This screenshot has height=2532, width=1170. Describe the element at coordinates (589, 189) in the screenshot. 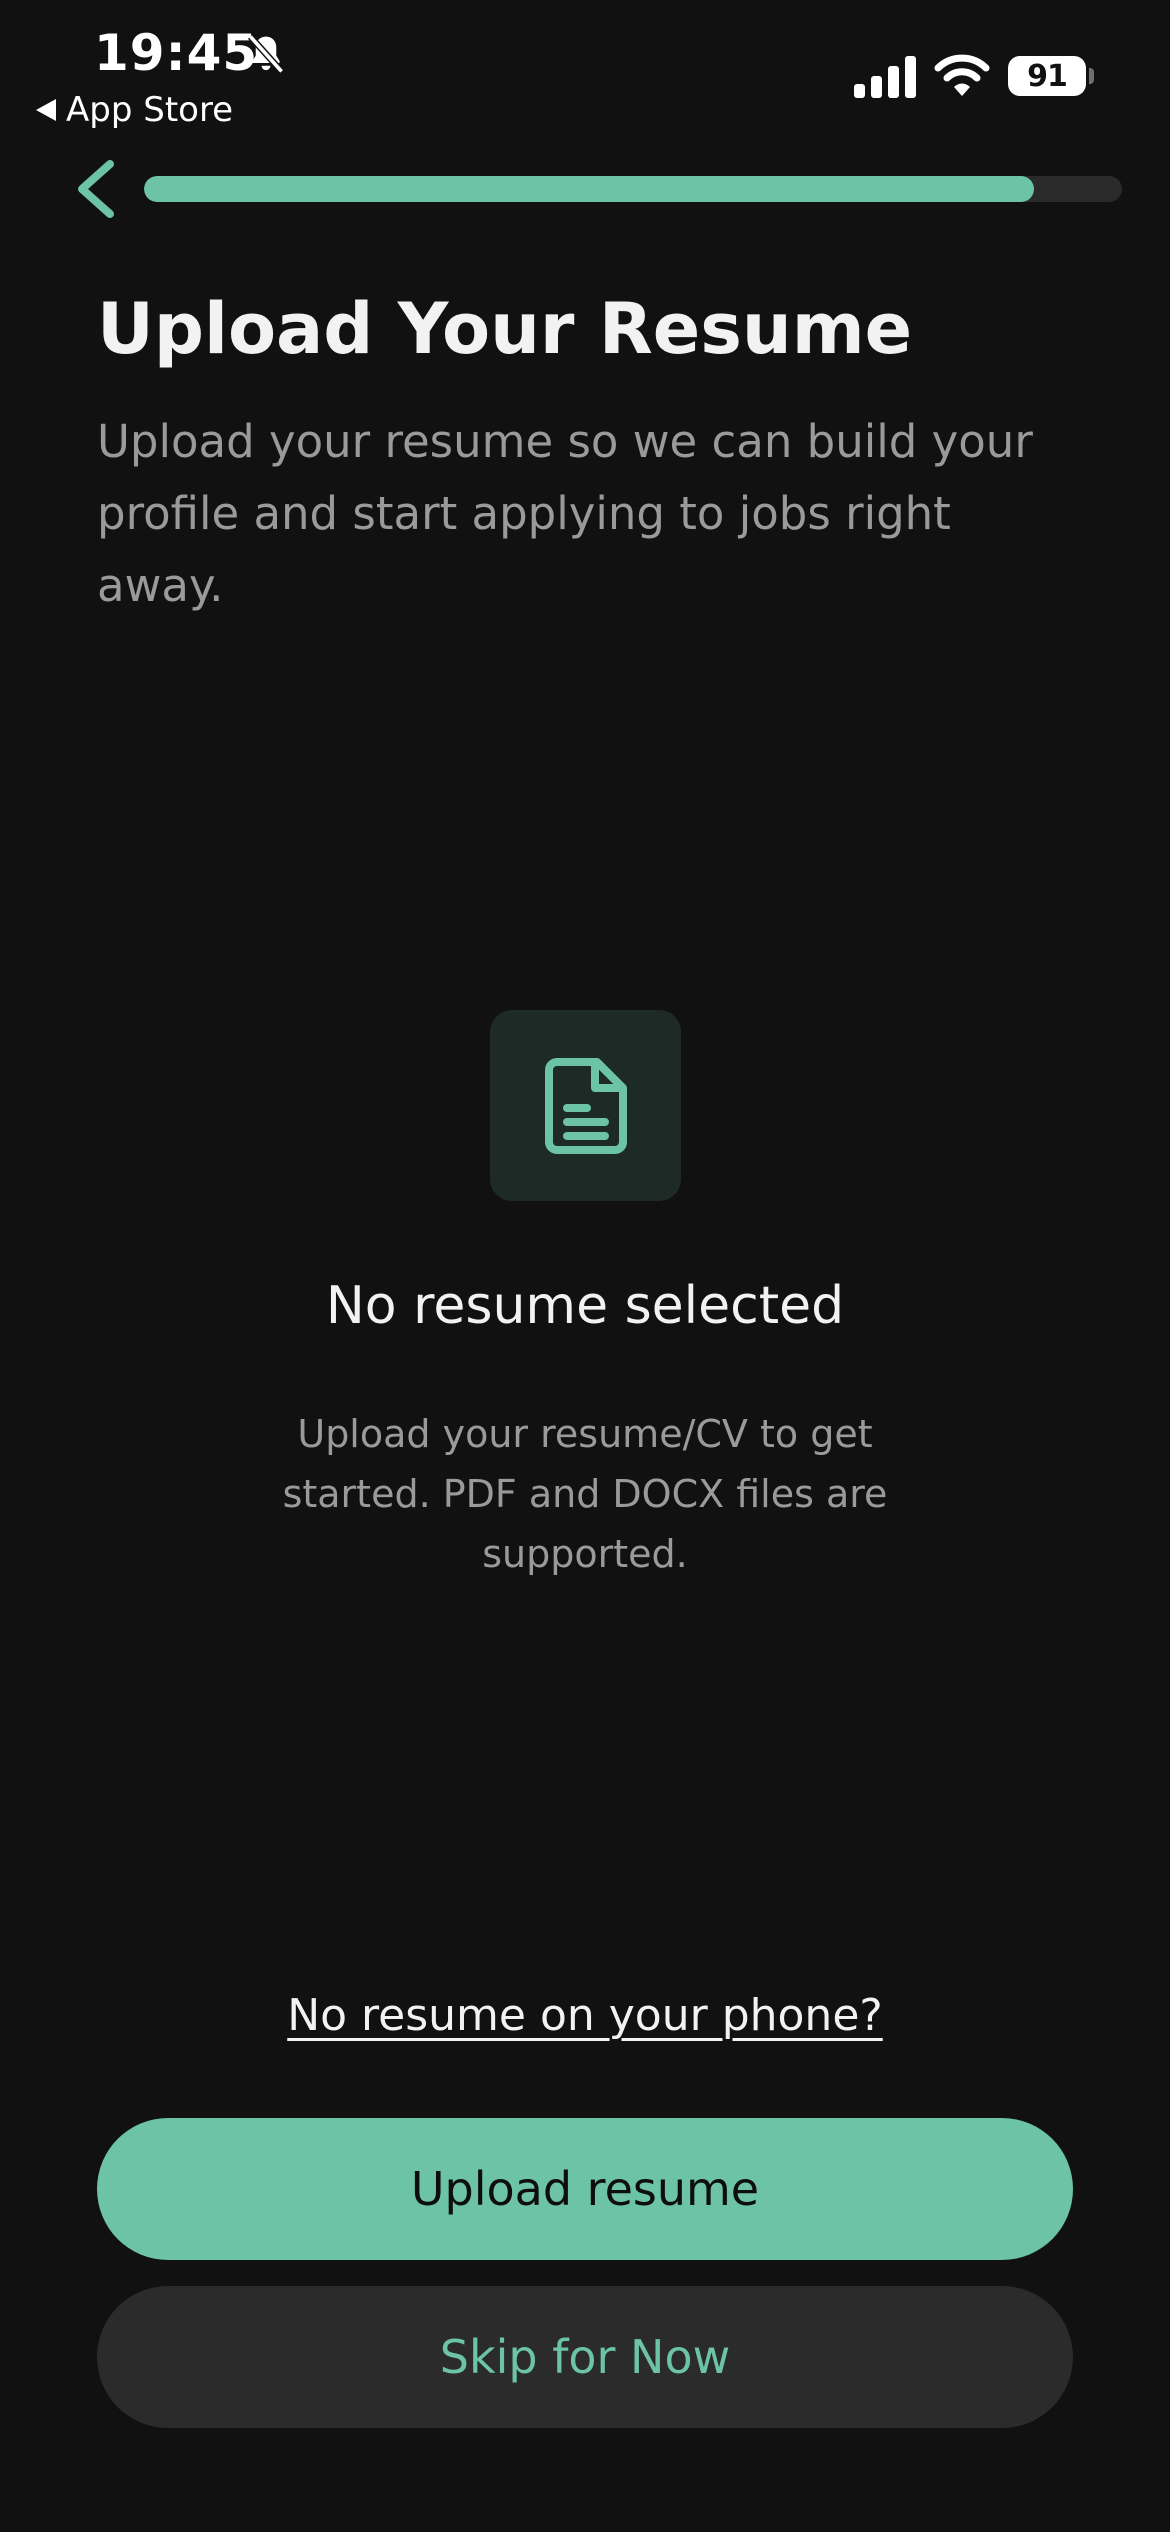

I see `progress-bar-fill` at that location.